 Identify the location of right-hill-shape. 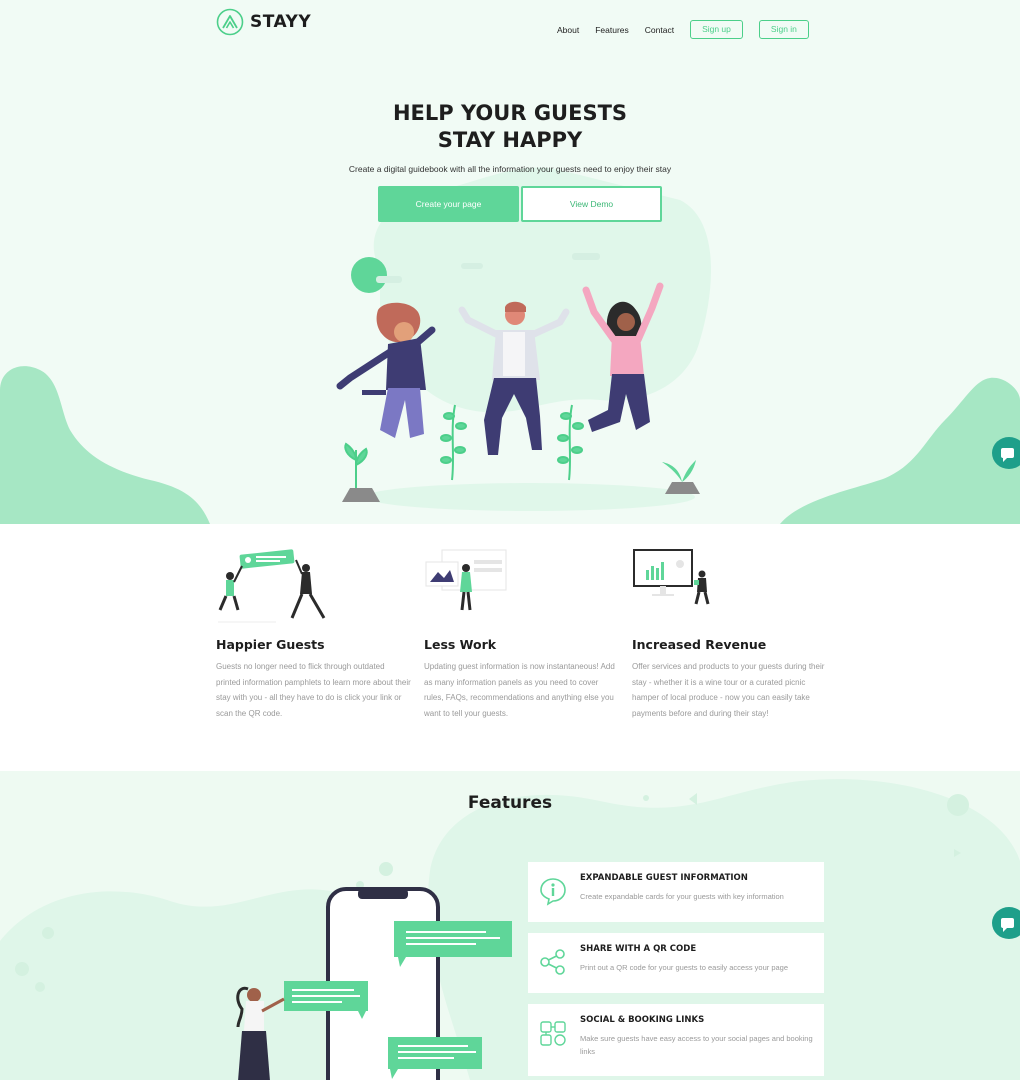
(900, 450).